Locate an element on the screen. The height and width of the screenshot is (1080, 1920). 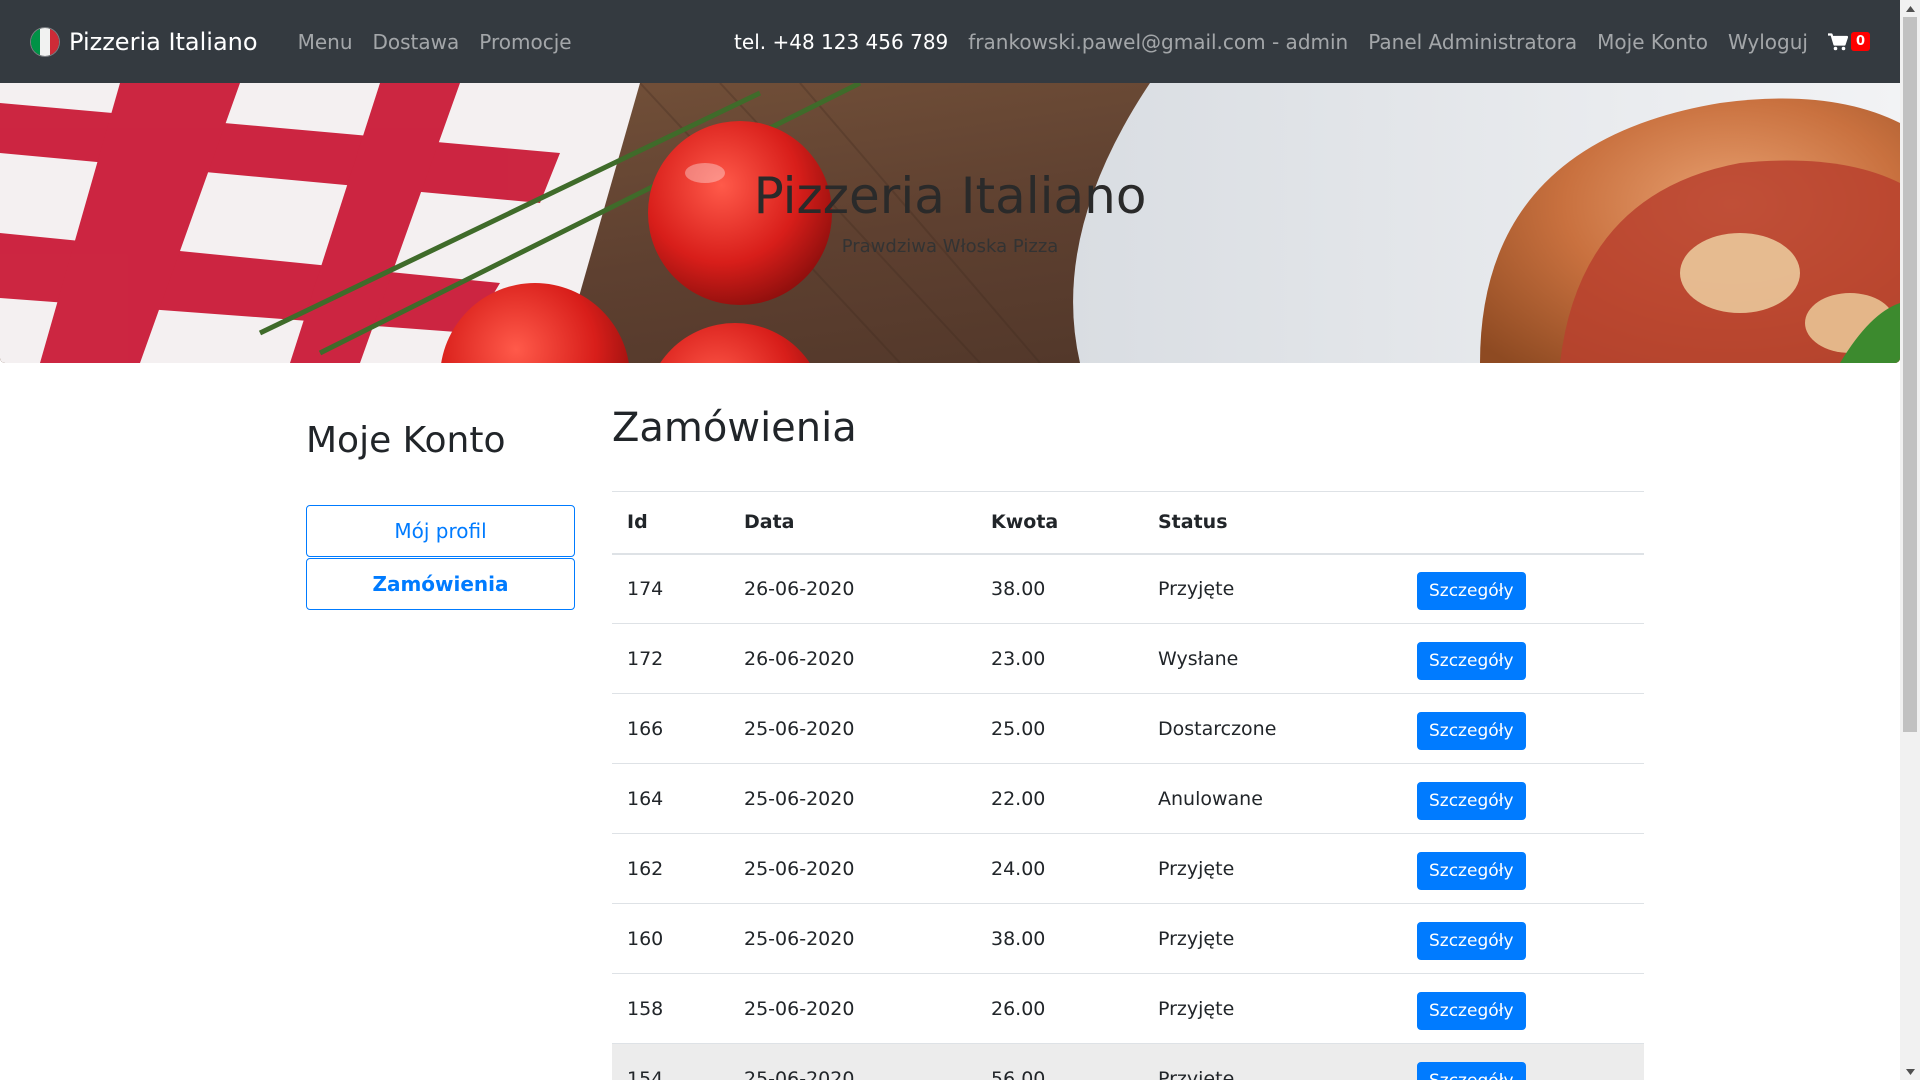
column-header-actions is located at coordinates (1523, 523).